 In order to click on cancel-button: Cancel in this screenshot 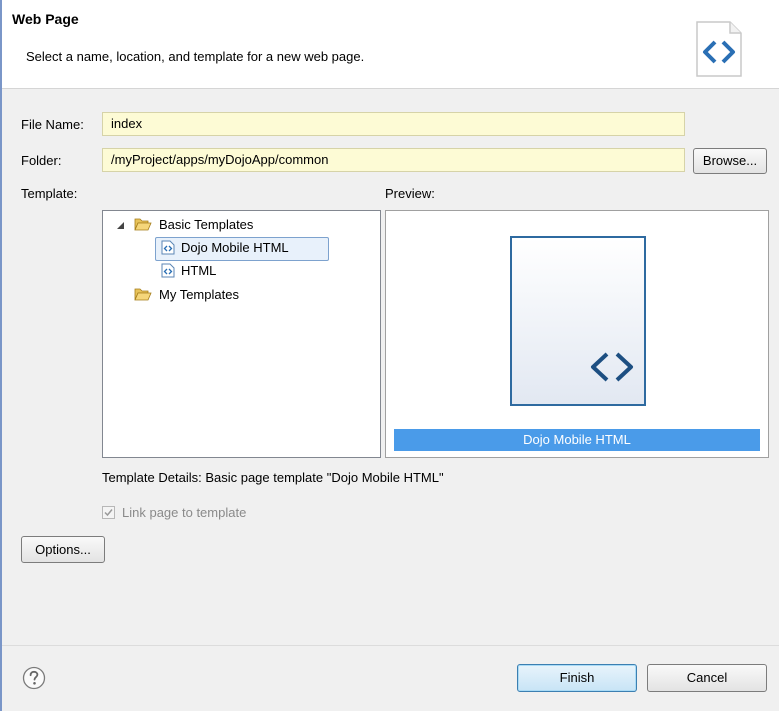, I will do `click(707, 678)`.